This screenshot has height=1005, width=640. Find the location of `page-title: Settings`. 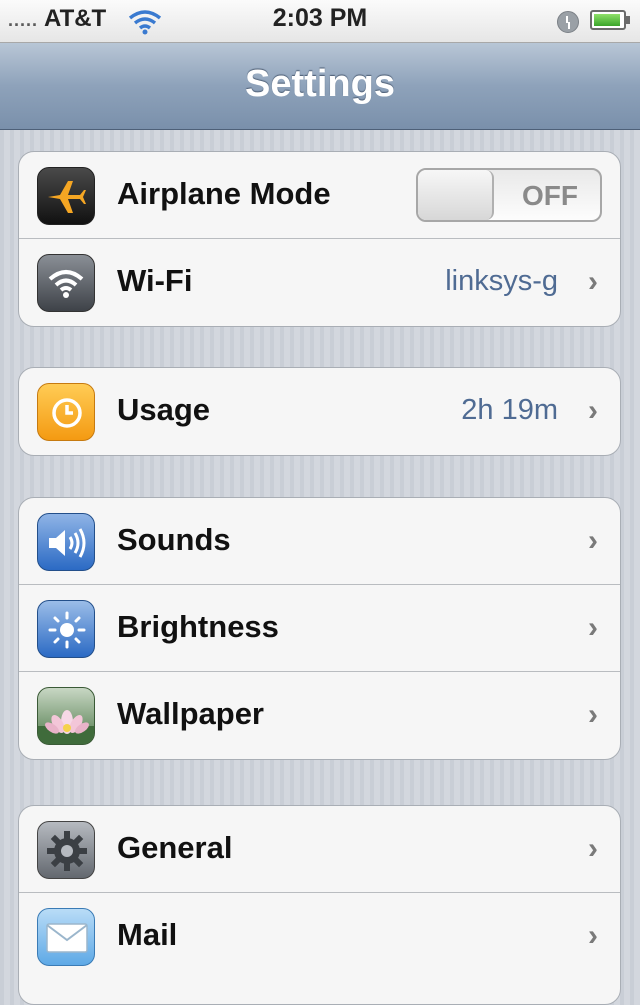

page-title: Settings is located at coordinates (320, 84).